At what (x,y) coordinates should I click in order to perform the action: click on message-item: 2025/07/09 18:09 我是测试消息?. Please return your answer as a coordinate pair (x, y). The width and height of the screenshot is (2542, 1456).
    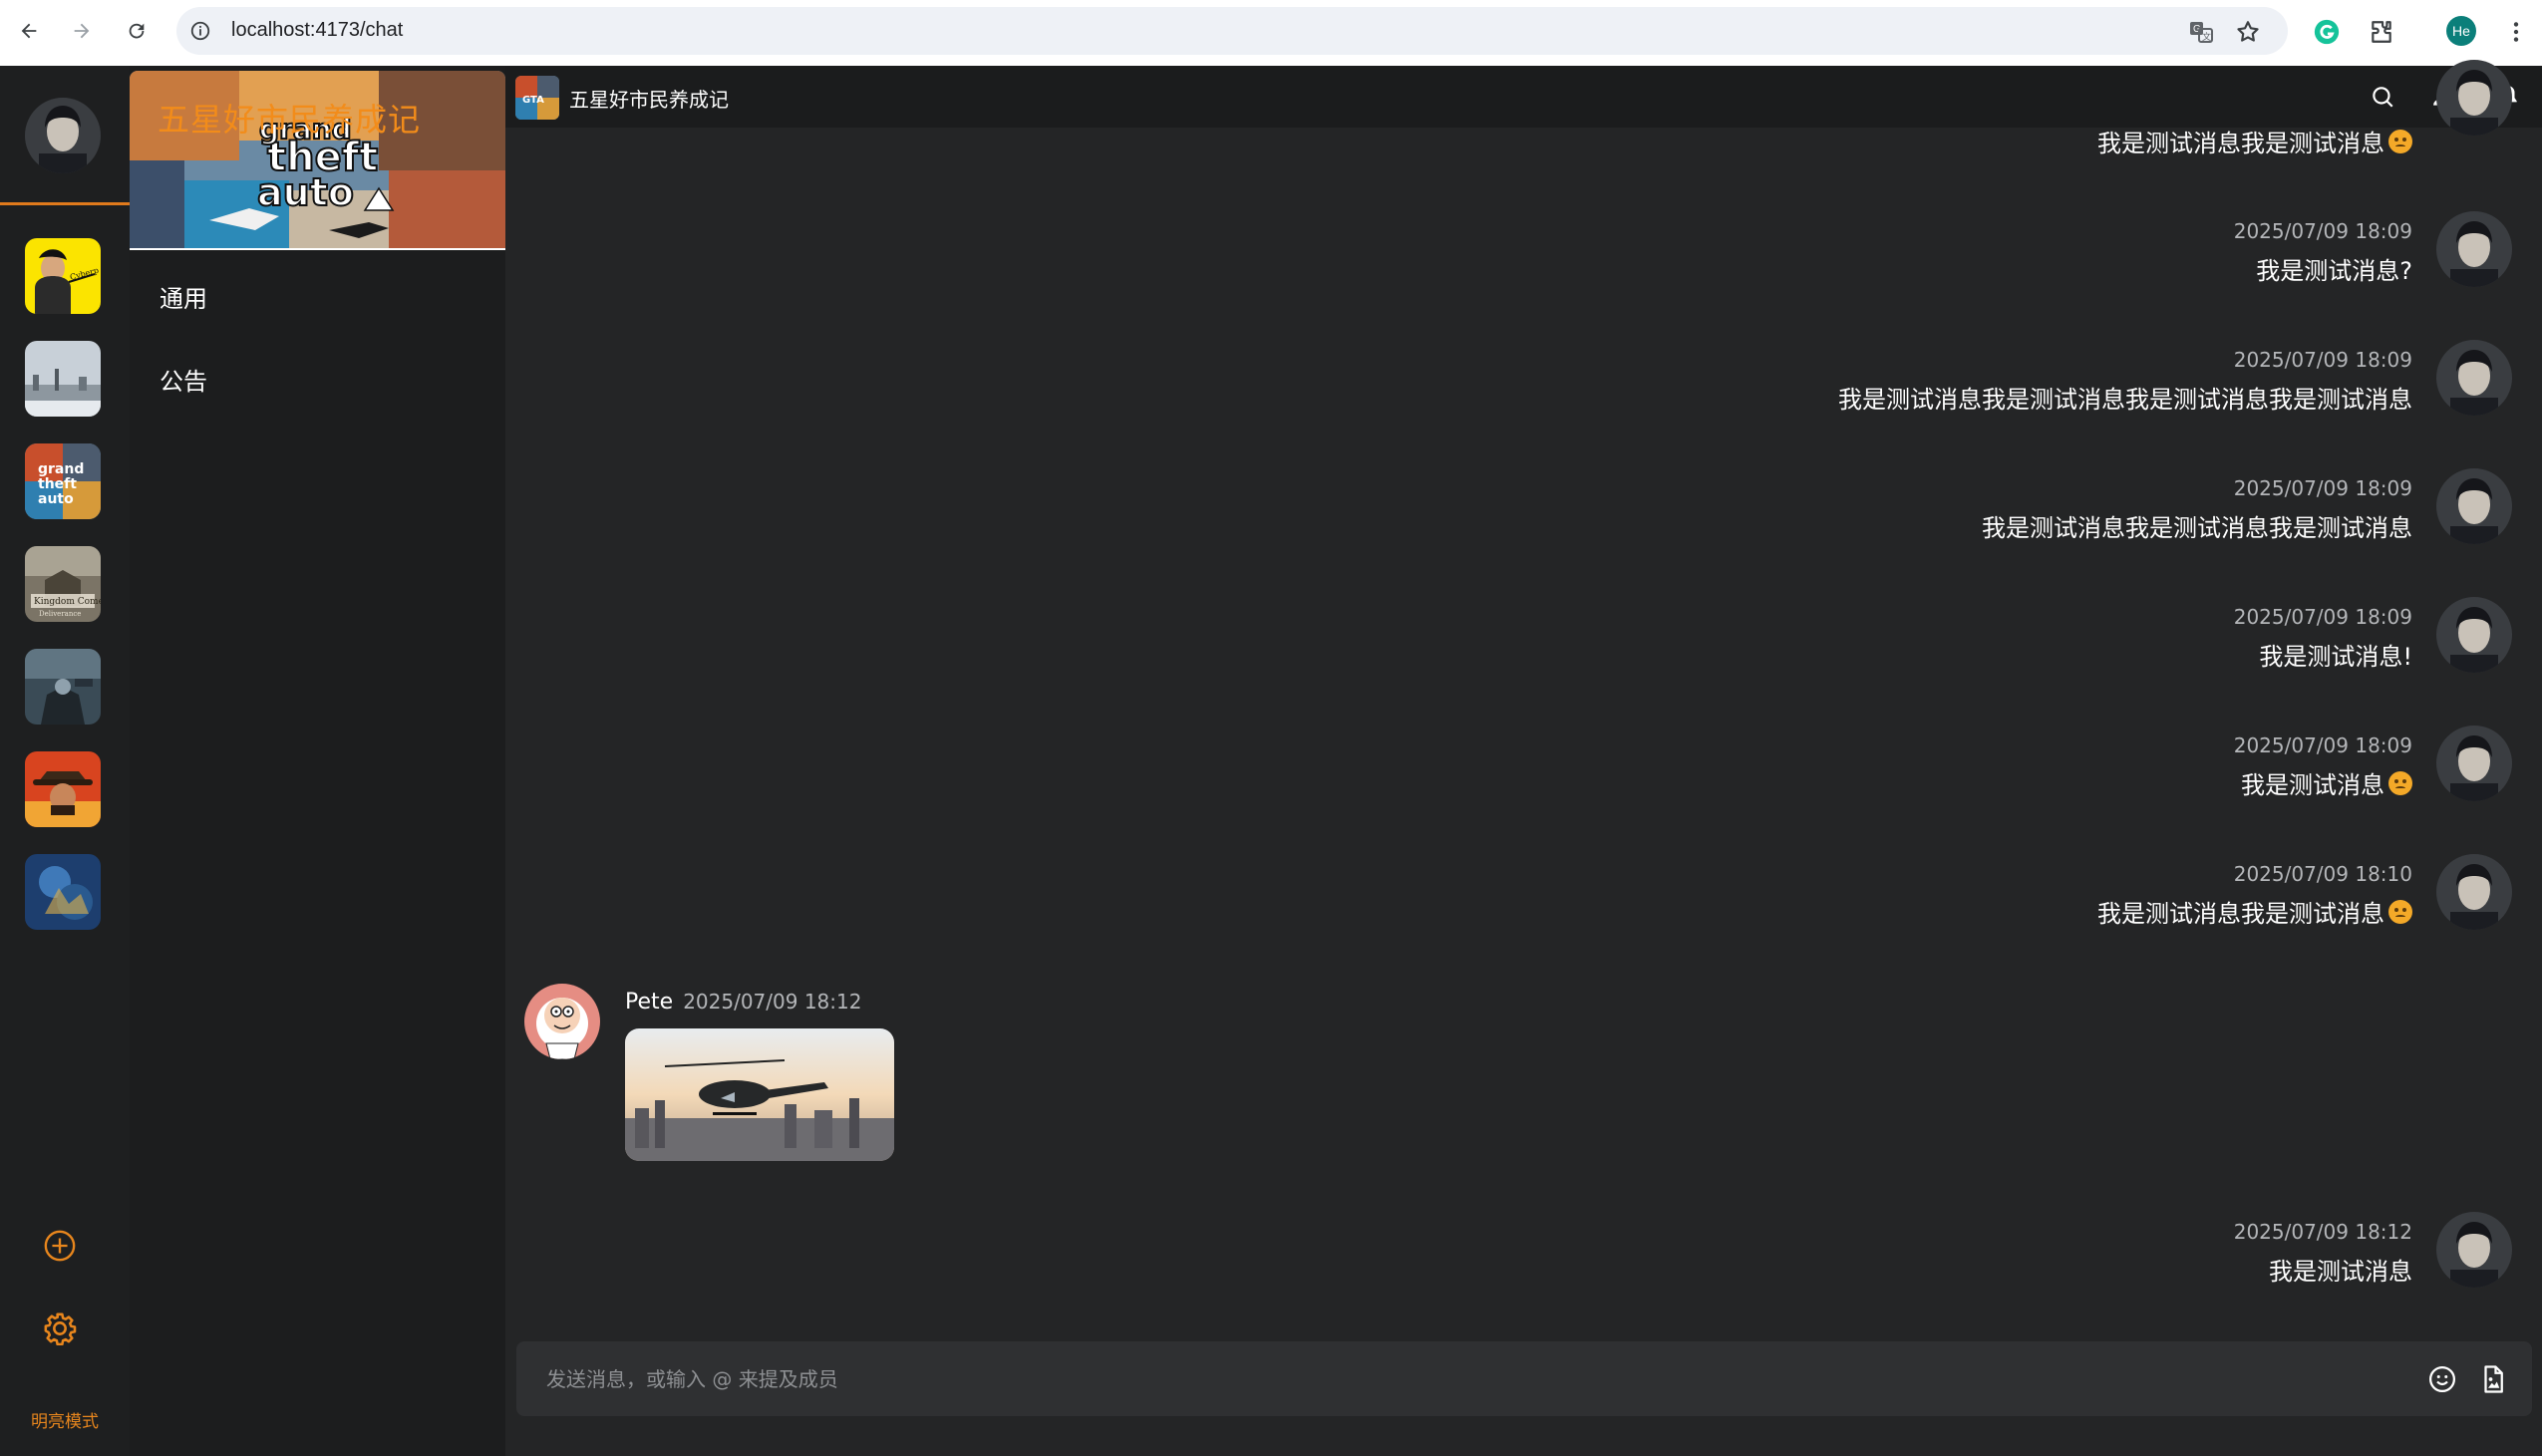
    Looking at the image, I should click on (1523, 261).